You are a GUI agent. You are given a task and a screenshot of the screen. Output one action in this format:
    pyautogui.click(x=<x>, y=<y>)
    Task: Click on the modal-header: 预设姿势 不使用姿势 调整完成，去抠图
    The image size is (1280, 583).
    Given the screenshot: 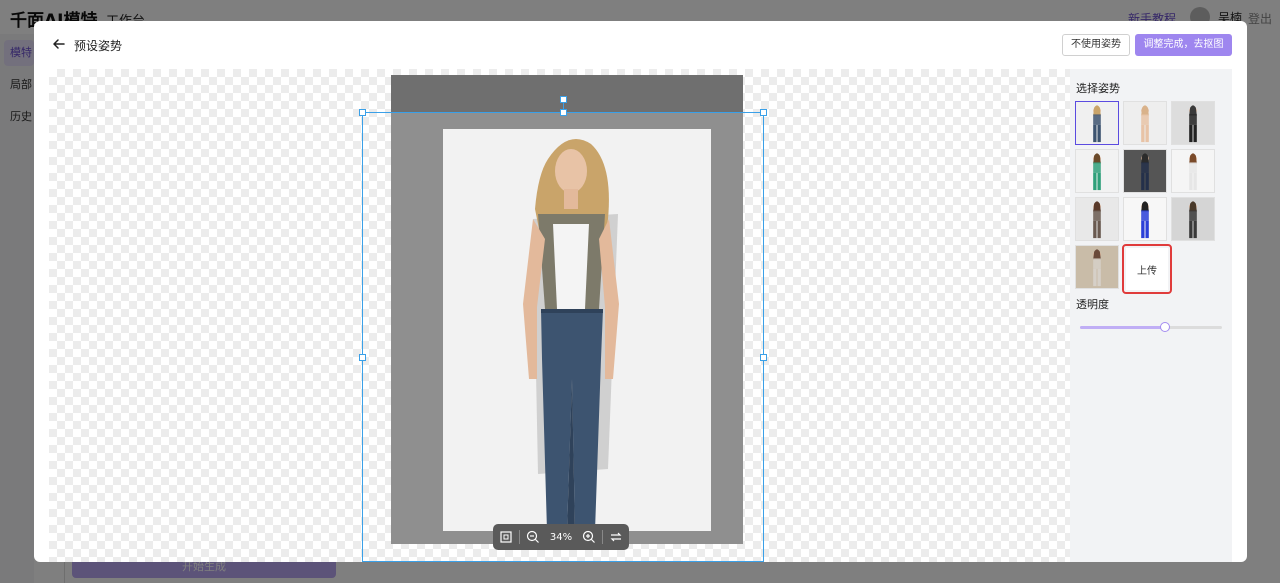 What is the action you would take?
    pyautogui.click(x=640, y=45)
    